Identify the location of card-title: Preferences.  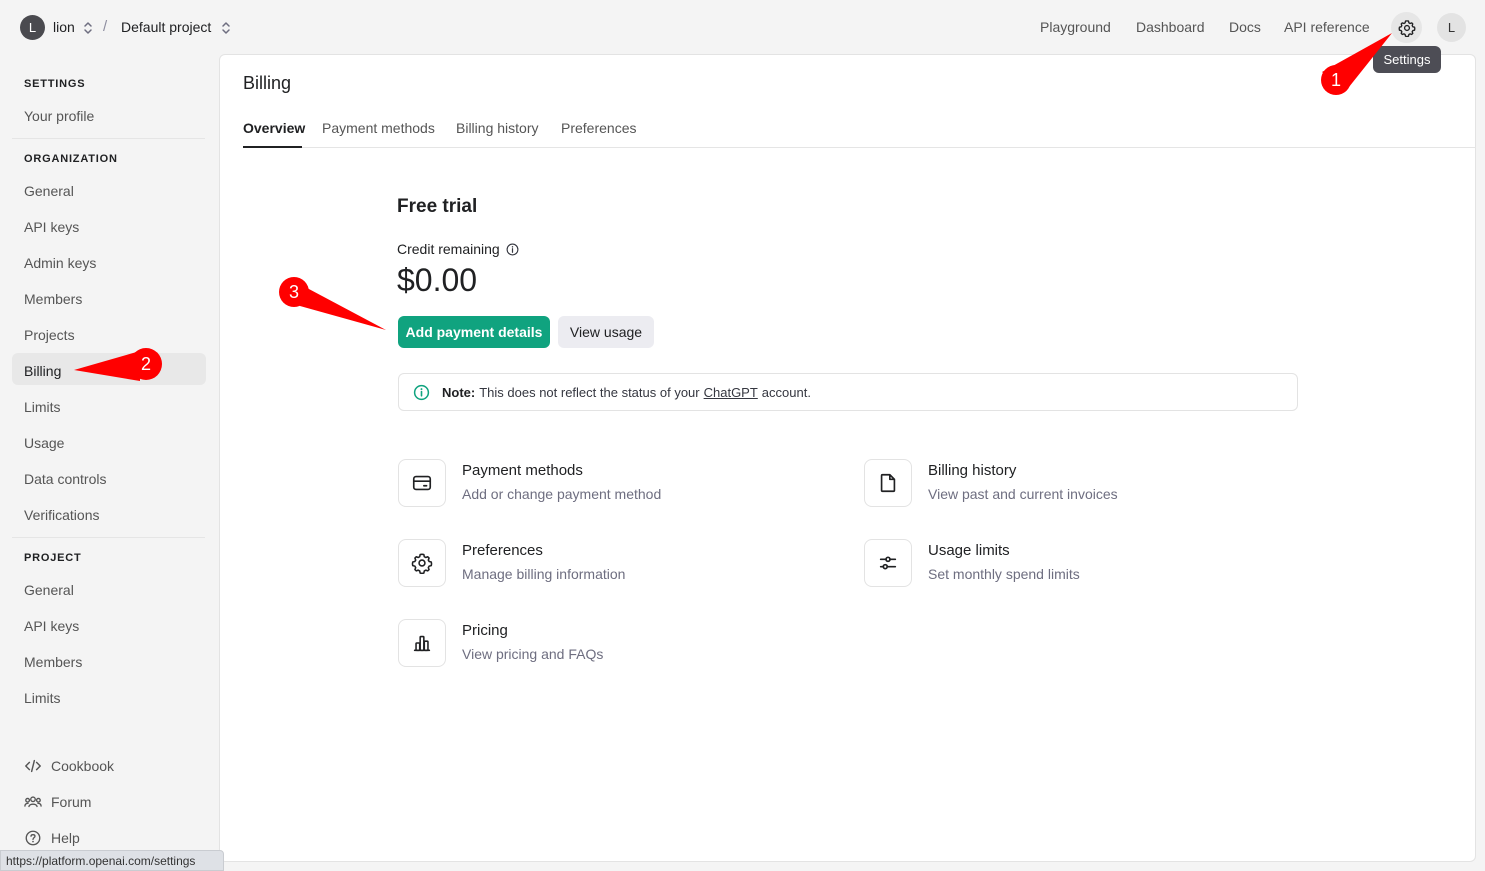
(502, 550).